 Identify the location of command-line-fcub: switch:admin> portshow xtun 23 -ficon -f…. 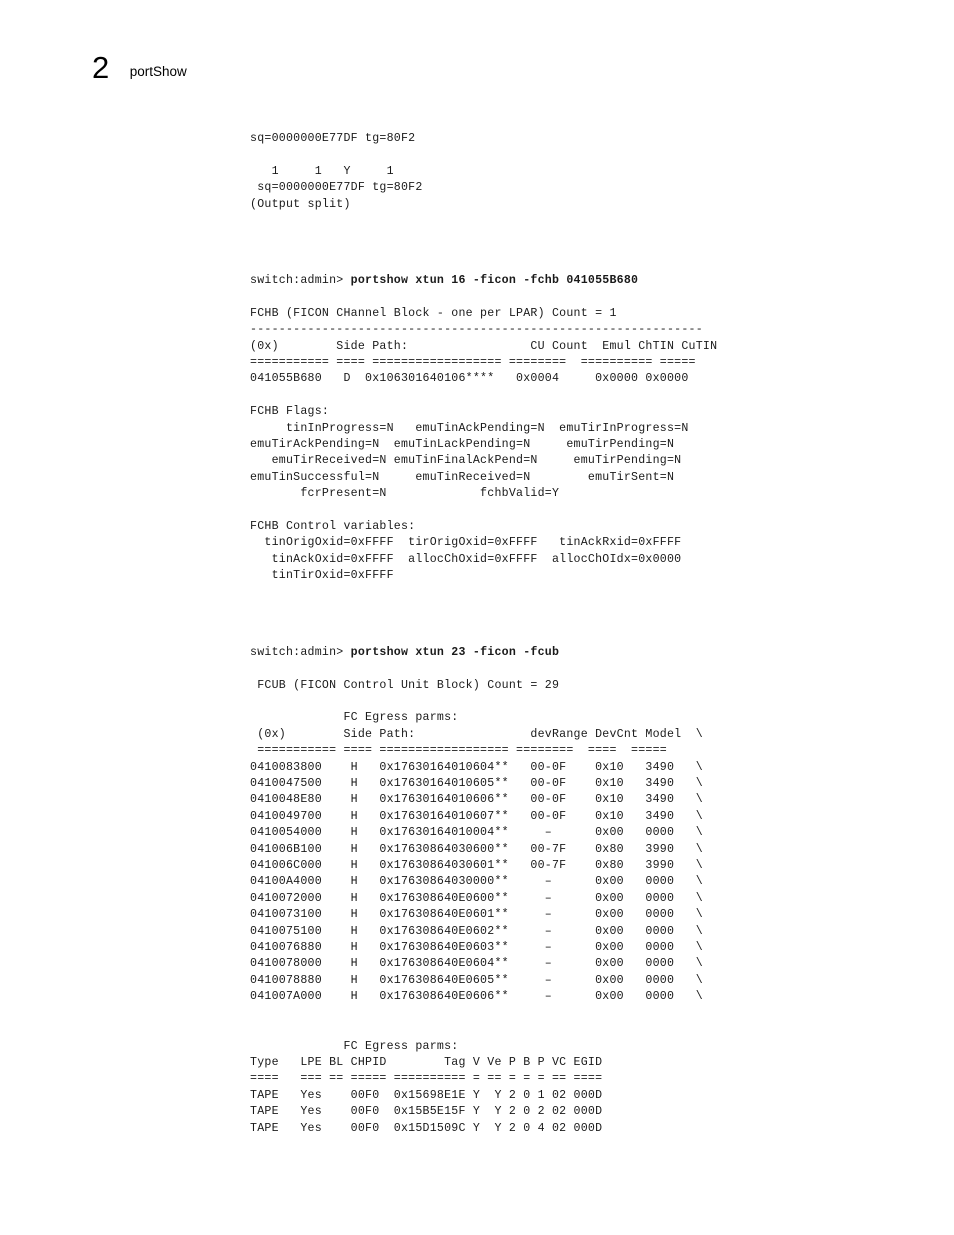
(570, 653).